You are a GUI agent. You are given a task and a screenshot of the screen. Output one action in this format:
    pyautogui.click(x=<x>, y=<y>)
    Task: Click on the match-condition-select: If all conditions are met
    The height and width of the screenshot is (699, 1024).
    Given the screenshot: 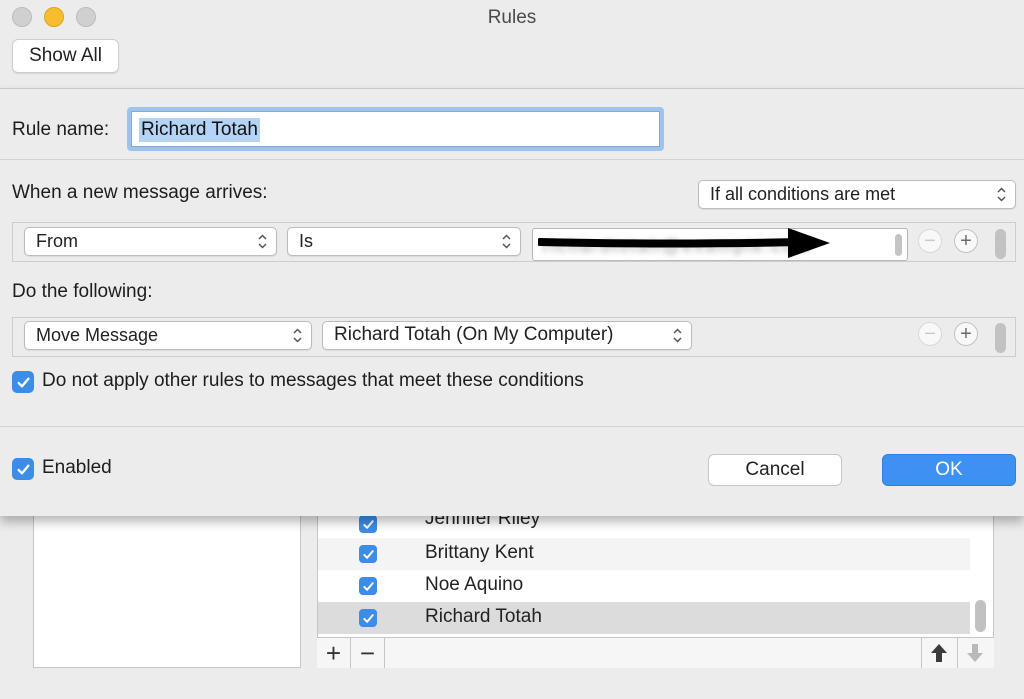 What is the action you would take?
    pyautogui.click(x=857, y=194)
    